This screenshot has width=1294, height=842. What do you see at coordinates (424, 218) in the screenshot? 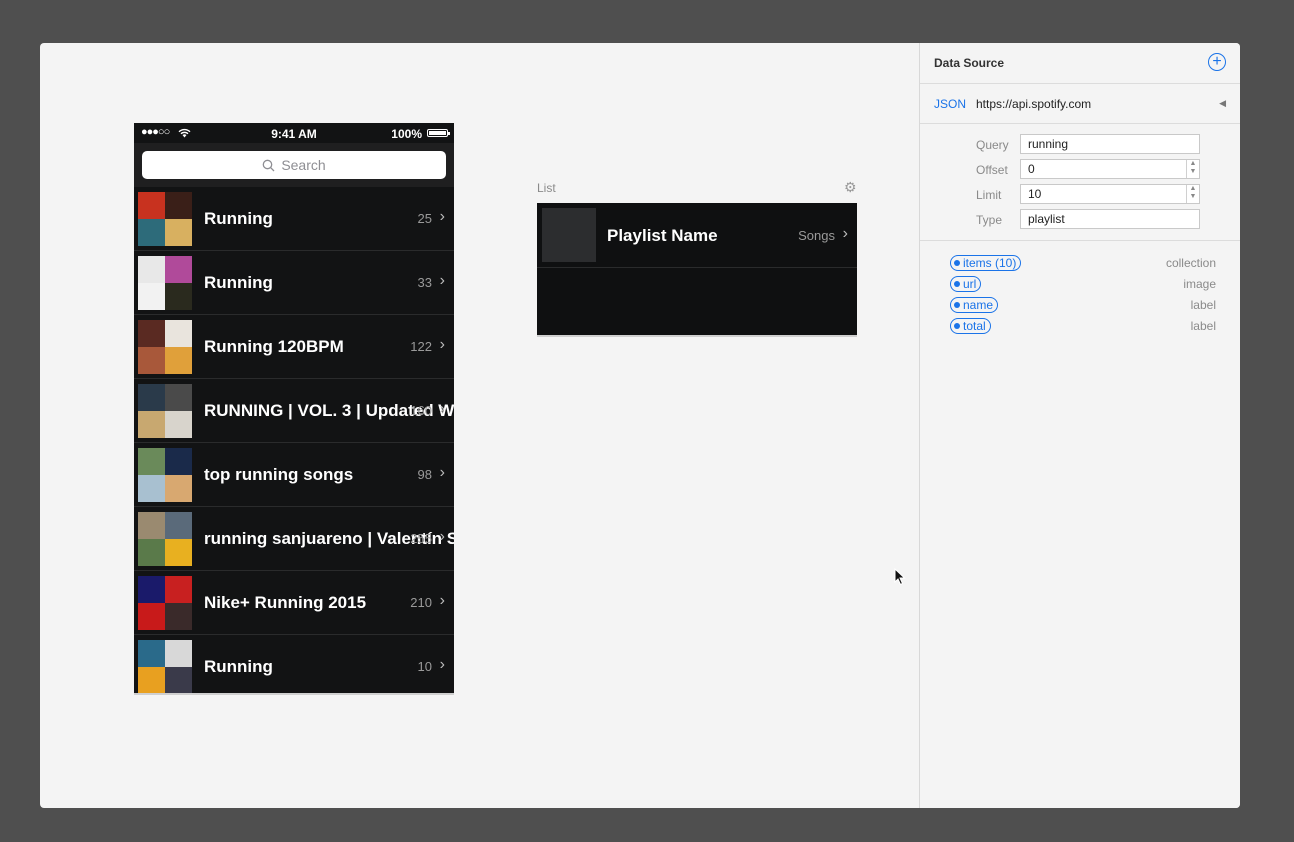
I see `playlist-count: 25` at bounding box center [424, 218].